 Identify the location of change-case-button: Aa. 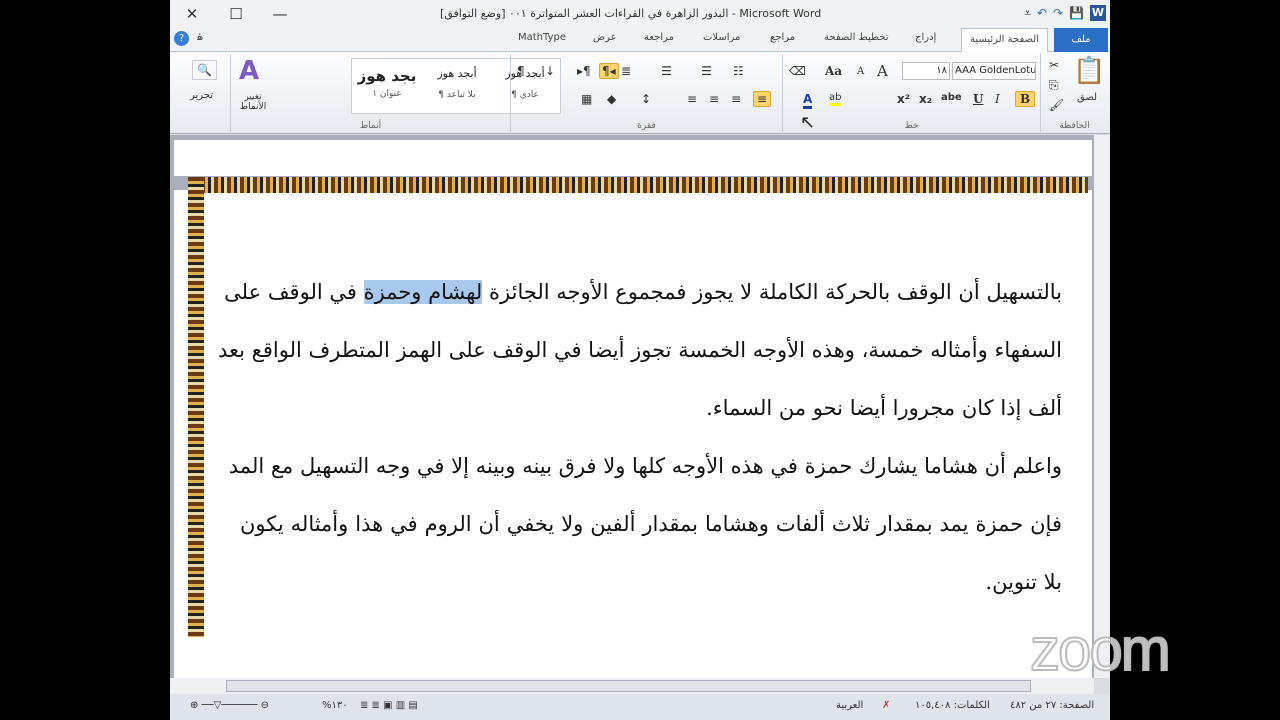
(833, 71).